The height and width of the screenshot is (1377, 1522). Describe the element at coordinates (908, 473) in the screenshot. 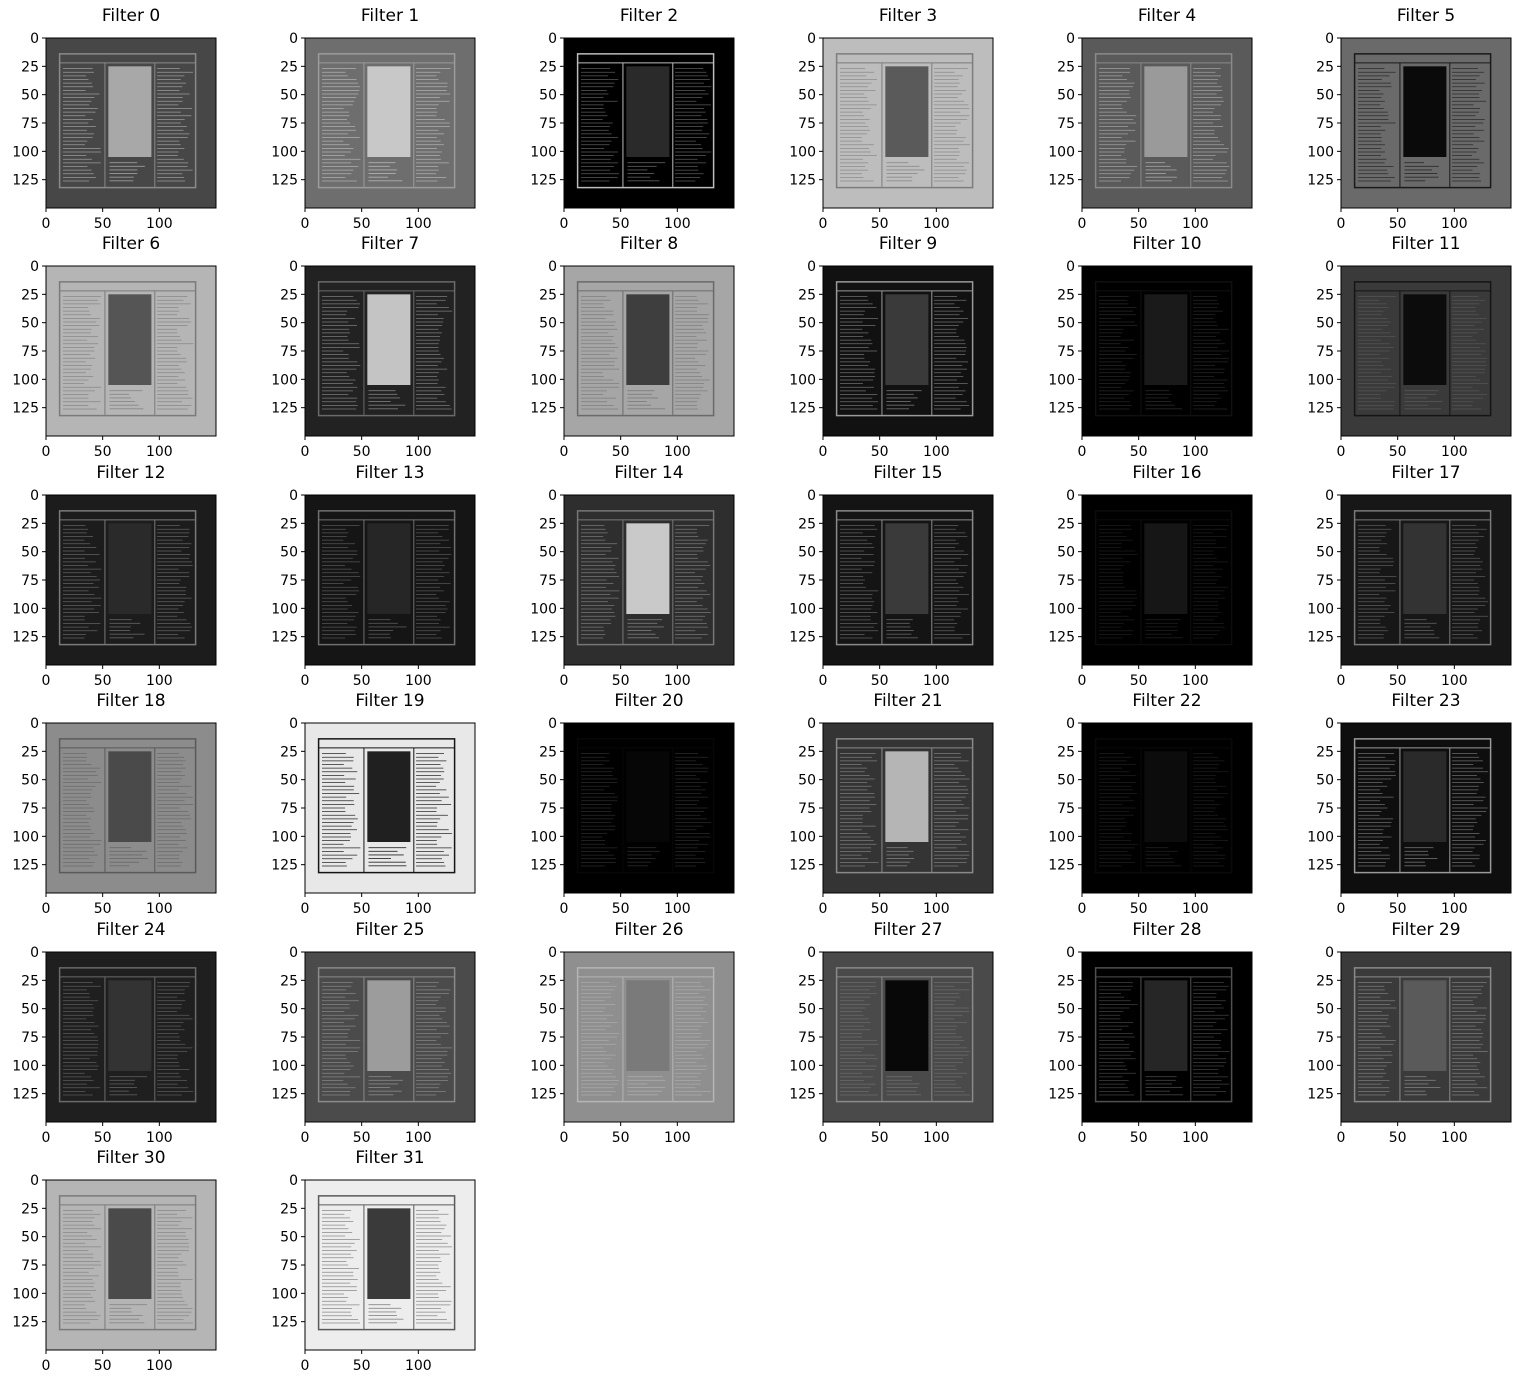

I see `panel-title: Filter 15` at that location.